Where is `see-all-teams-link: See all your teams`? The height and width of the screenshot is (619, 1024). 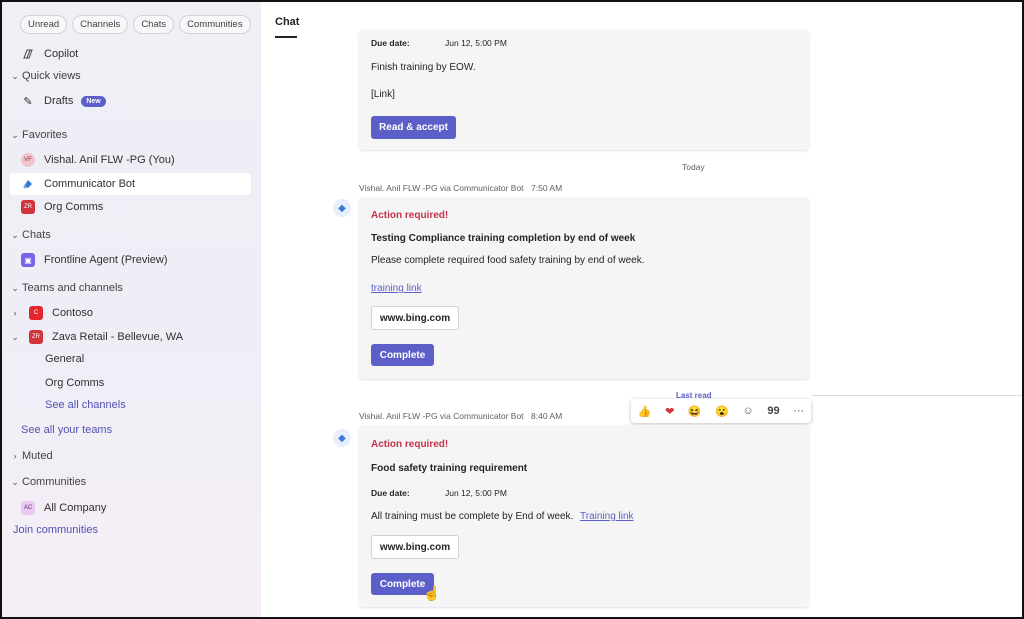
see-all-teams-link: See all your teams is located at coordinates (131, 430).